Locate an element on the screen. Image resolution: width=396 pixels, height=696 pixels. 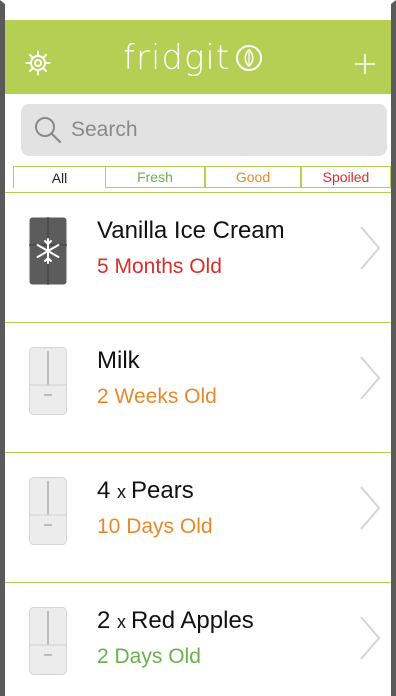
item-name: 4 x Pears is located at coordinates (145, 490).